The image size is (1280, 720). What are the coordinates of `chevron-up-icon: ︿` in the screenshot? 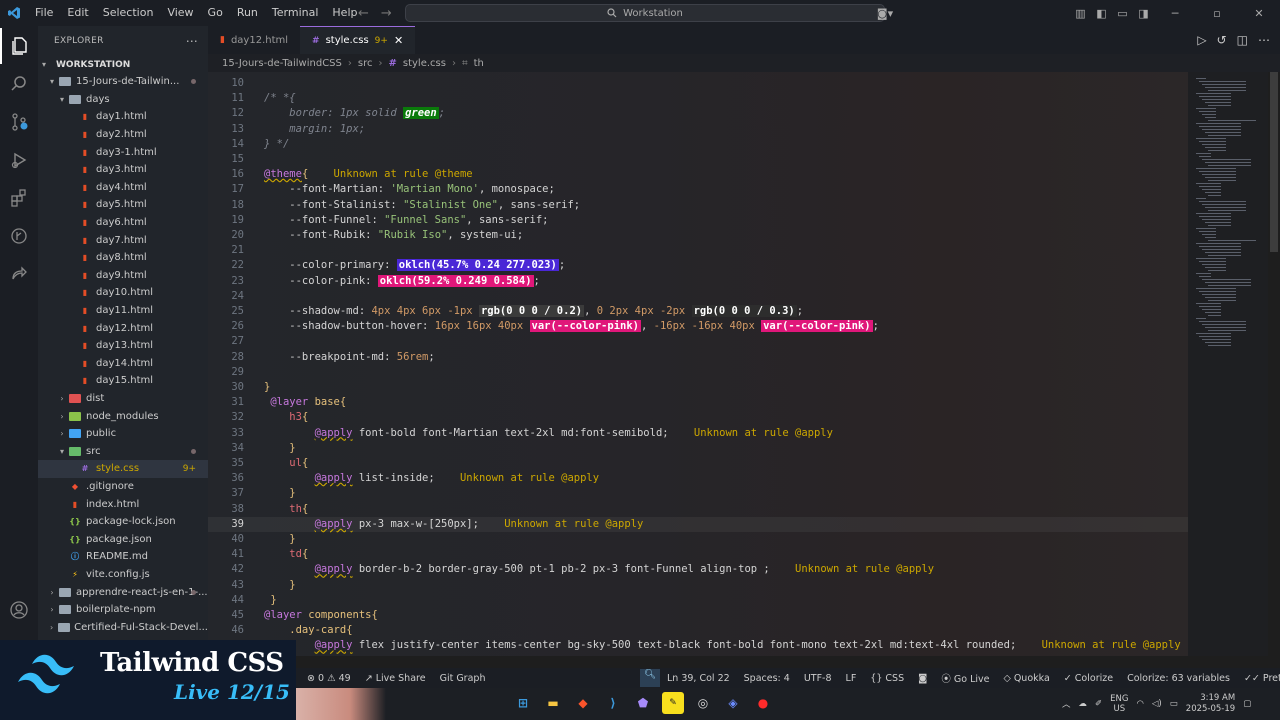 It's located at (1066, 704).